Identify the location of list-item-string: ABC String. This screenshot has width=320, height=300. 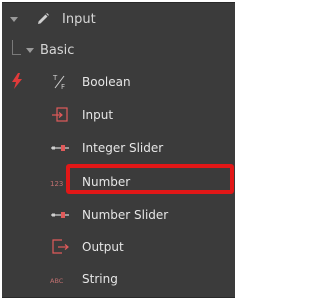
(118, 279).